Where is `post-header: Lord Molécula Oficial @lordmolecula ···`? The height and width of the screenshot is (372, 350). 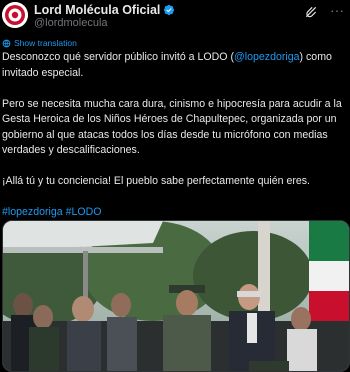 post-header: Lord Molécula Oficial @lordmolecula ··· is located at coordinates (175, 16).